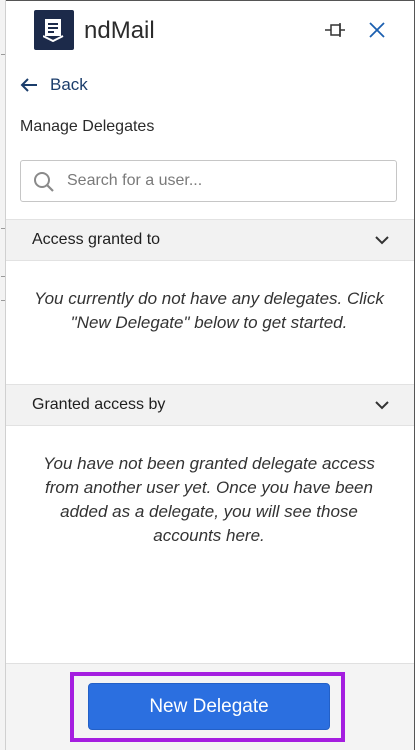  Describe the element at coordinates (210, 405) in the screenshot. I see `granted-access-by-header: Granted access by` at that location.